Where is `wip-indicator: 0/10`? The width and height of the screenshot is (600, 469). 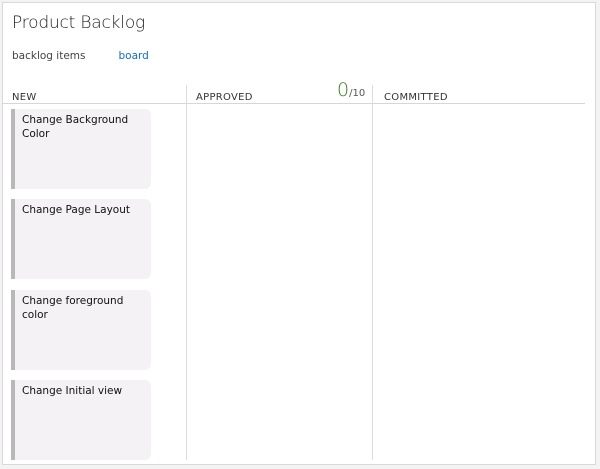 wip-indicator: 0/10 is located at coordinates (351, 90).